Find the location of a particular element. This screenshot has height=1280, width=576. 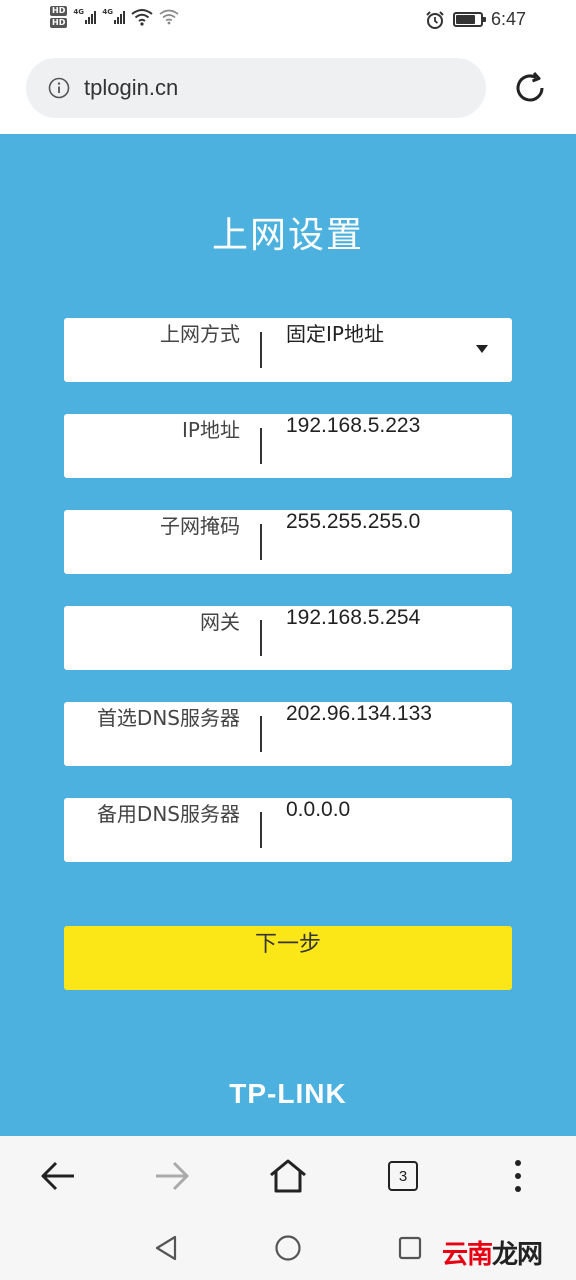

tabs-icon: 3 is located at coordinates (403, 1176).